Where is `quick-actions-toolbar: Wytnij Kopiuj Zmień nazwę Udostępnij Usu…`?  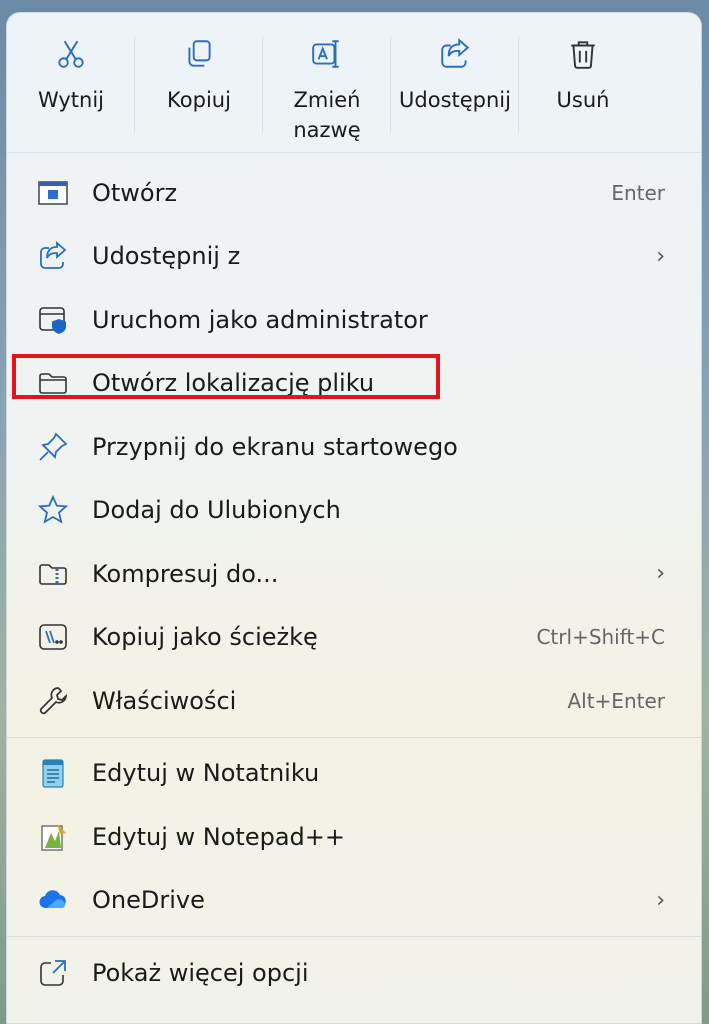 quick-actions-toolbar: Wytnij Kopiuj Zmień nazwę Udostępnij Usu… is located at coordinates (354, 83).